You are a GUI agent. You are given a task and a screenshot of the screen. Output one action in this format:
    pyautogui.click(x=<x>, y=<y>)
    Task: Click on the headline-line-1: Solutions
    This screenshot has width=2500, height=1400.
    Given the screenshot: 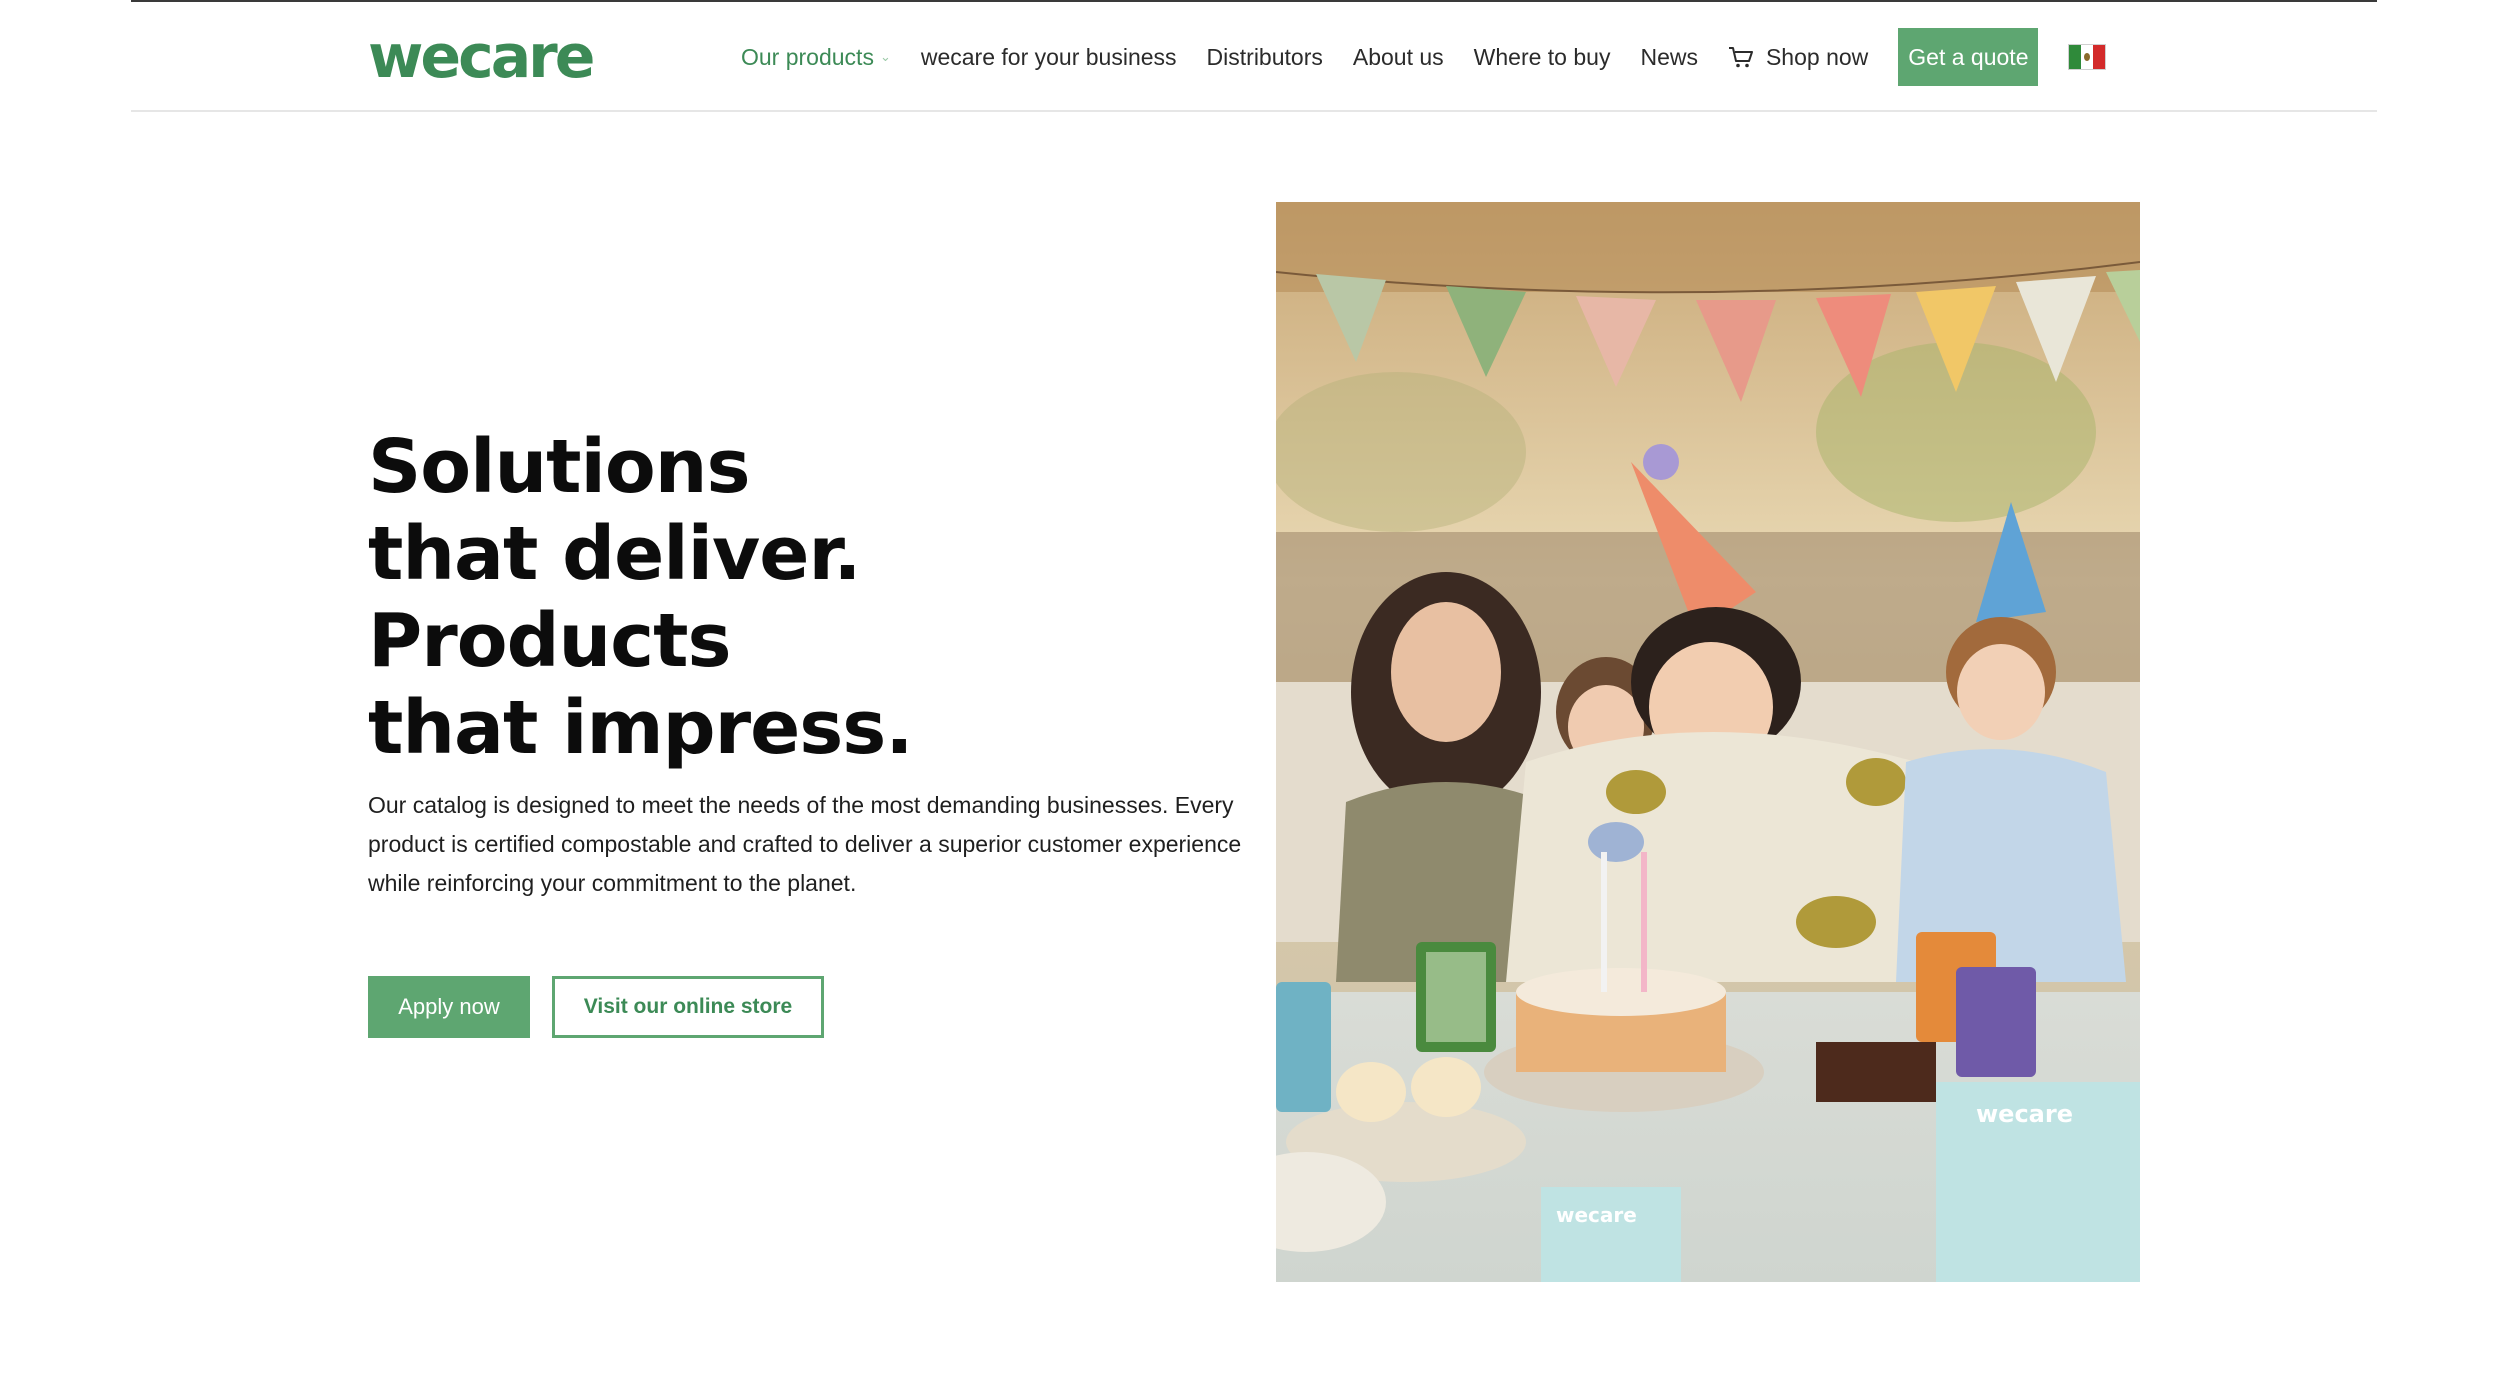 What is the action you would take?
    pyautogui.click(x=559, y=467)
    